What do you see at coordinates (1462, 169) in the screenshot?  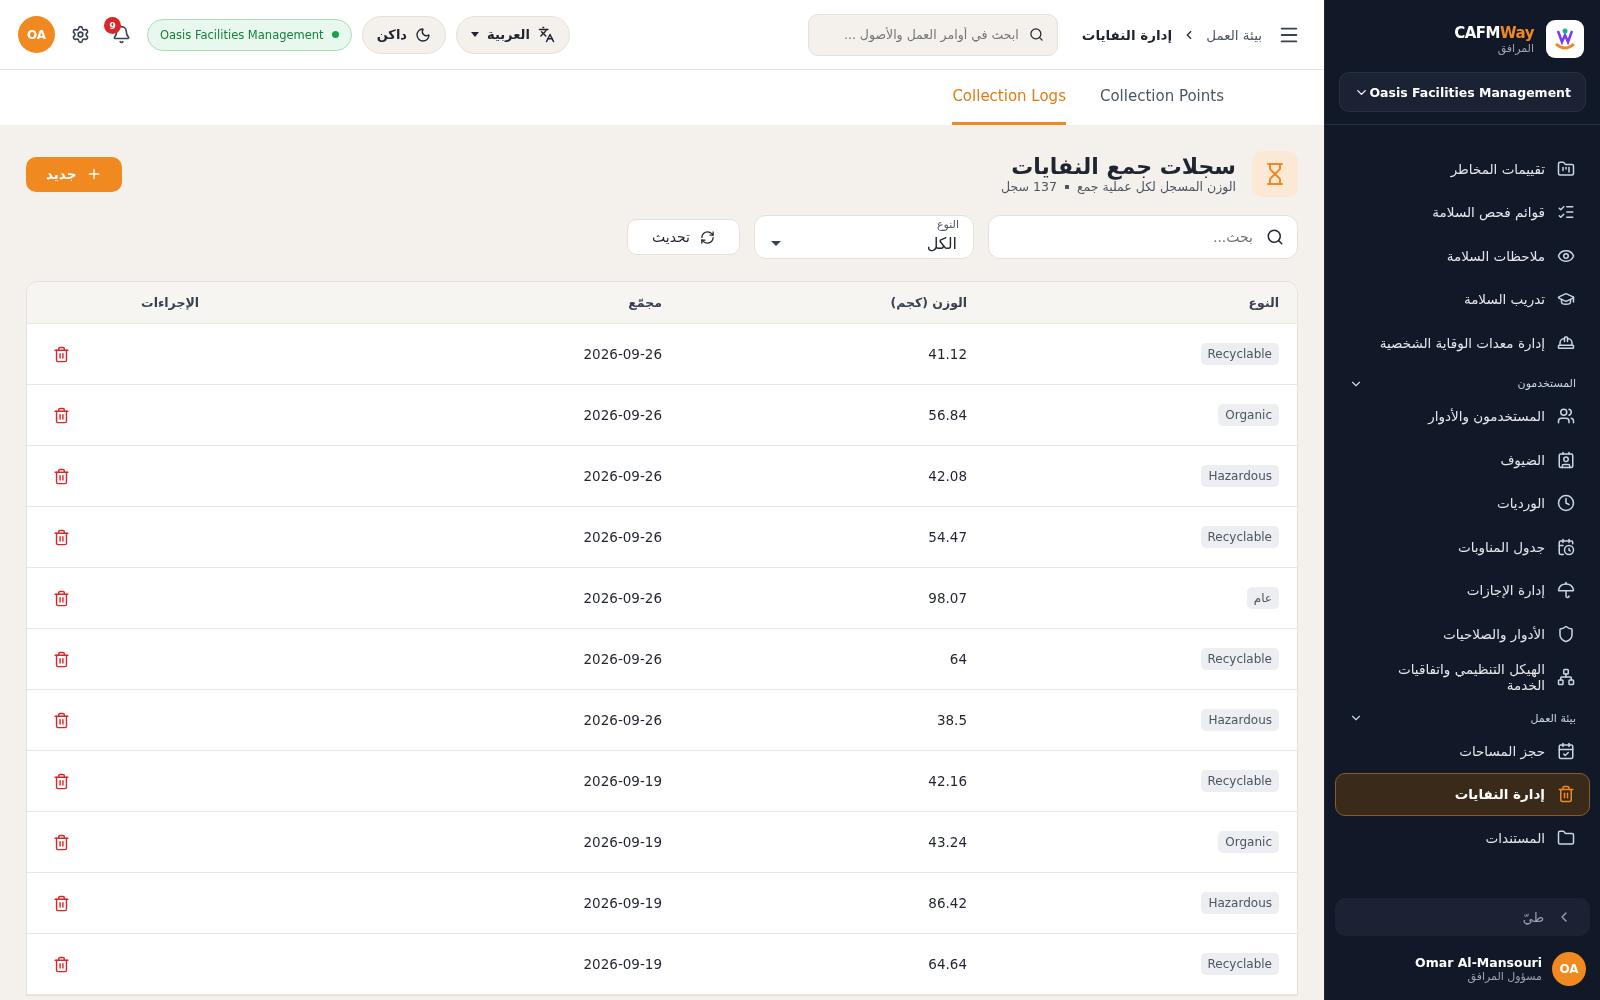 I see `sidebar-item: تقييمات المخاطر` at bounding box center [1462, 169].